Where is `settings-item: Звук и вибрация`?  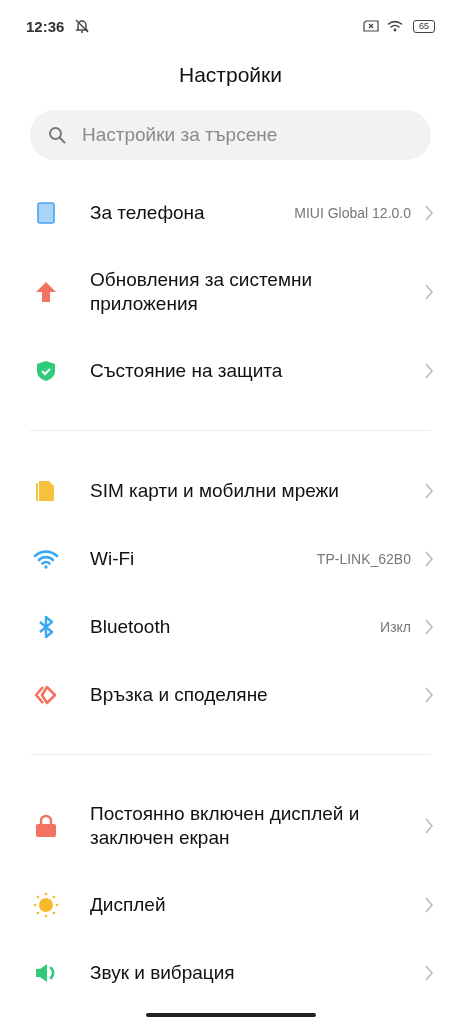
settings-item: Звук и вибрация is located at coordinates (230, 973).